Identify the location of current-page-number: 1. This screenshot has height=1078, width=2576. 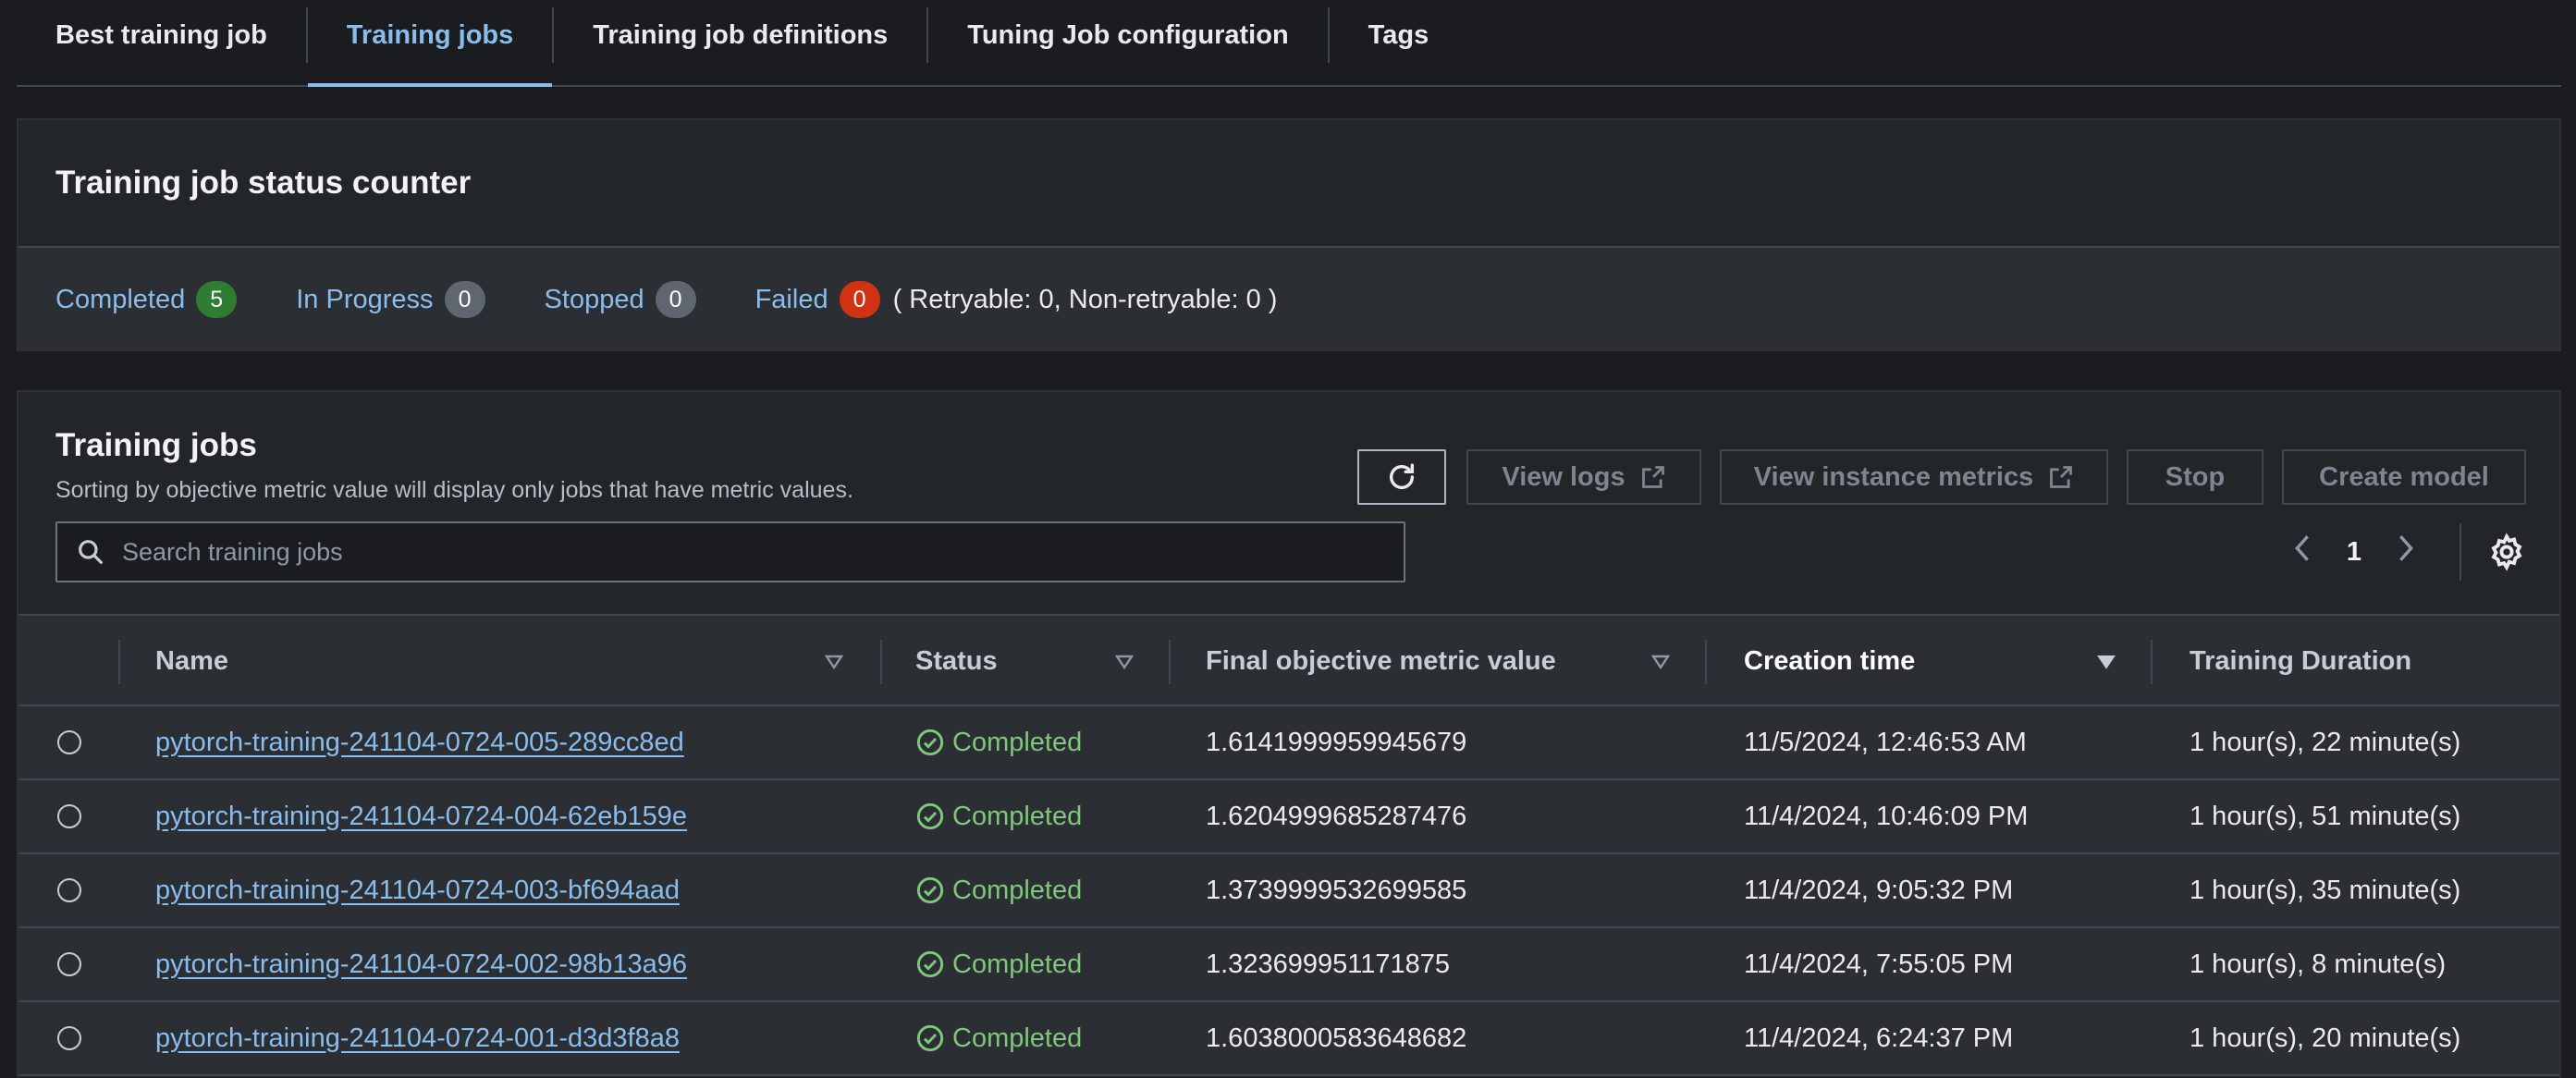
(2354, 553).